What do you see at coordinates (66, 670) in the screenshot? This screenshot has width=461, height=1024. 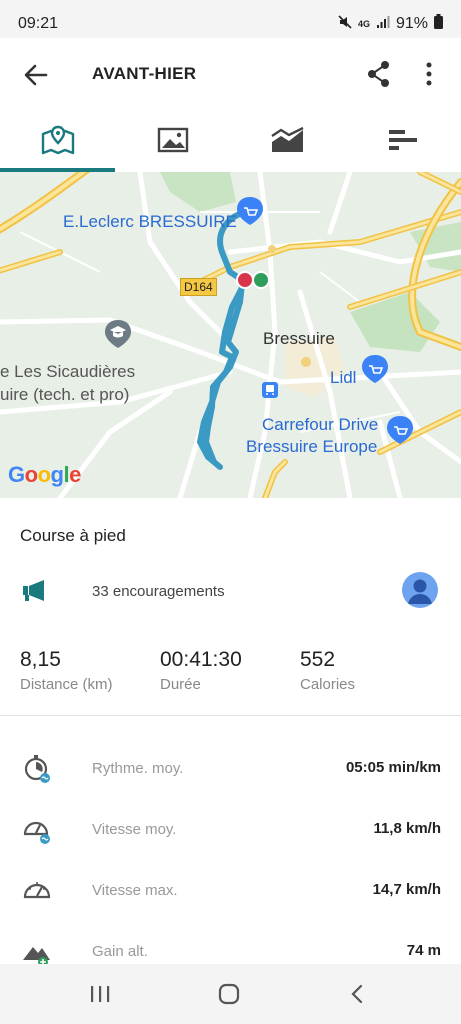 I see `stat-distance: 8,15 Distance (km)` at bounding box center [66, 670].